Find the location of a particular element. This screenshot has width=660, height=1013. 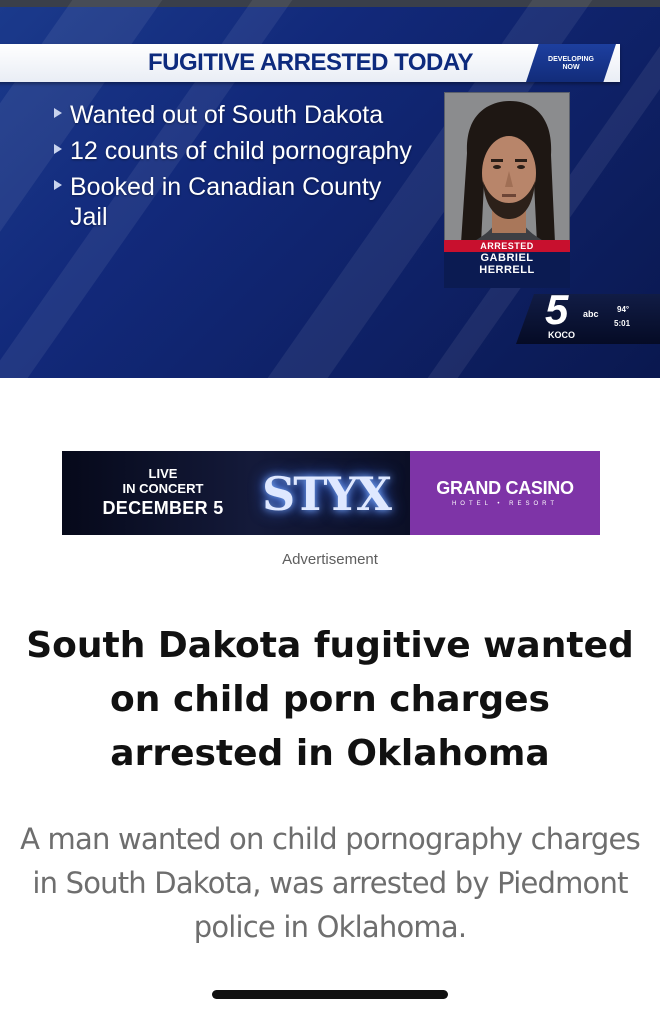

bullet-item: Booked in Canadian County Jail is located at coordinates (232, 202).